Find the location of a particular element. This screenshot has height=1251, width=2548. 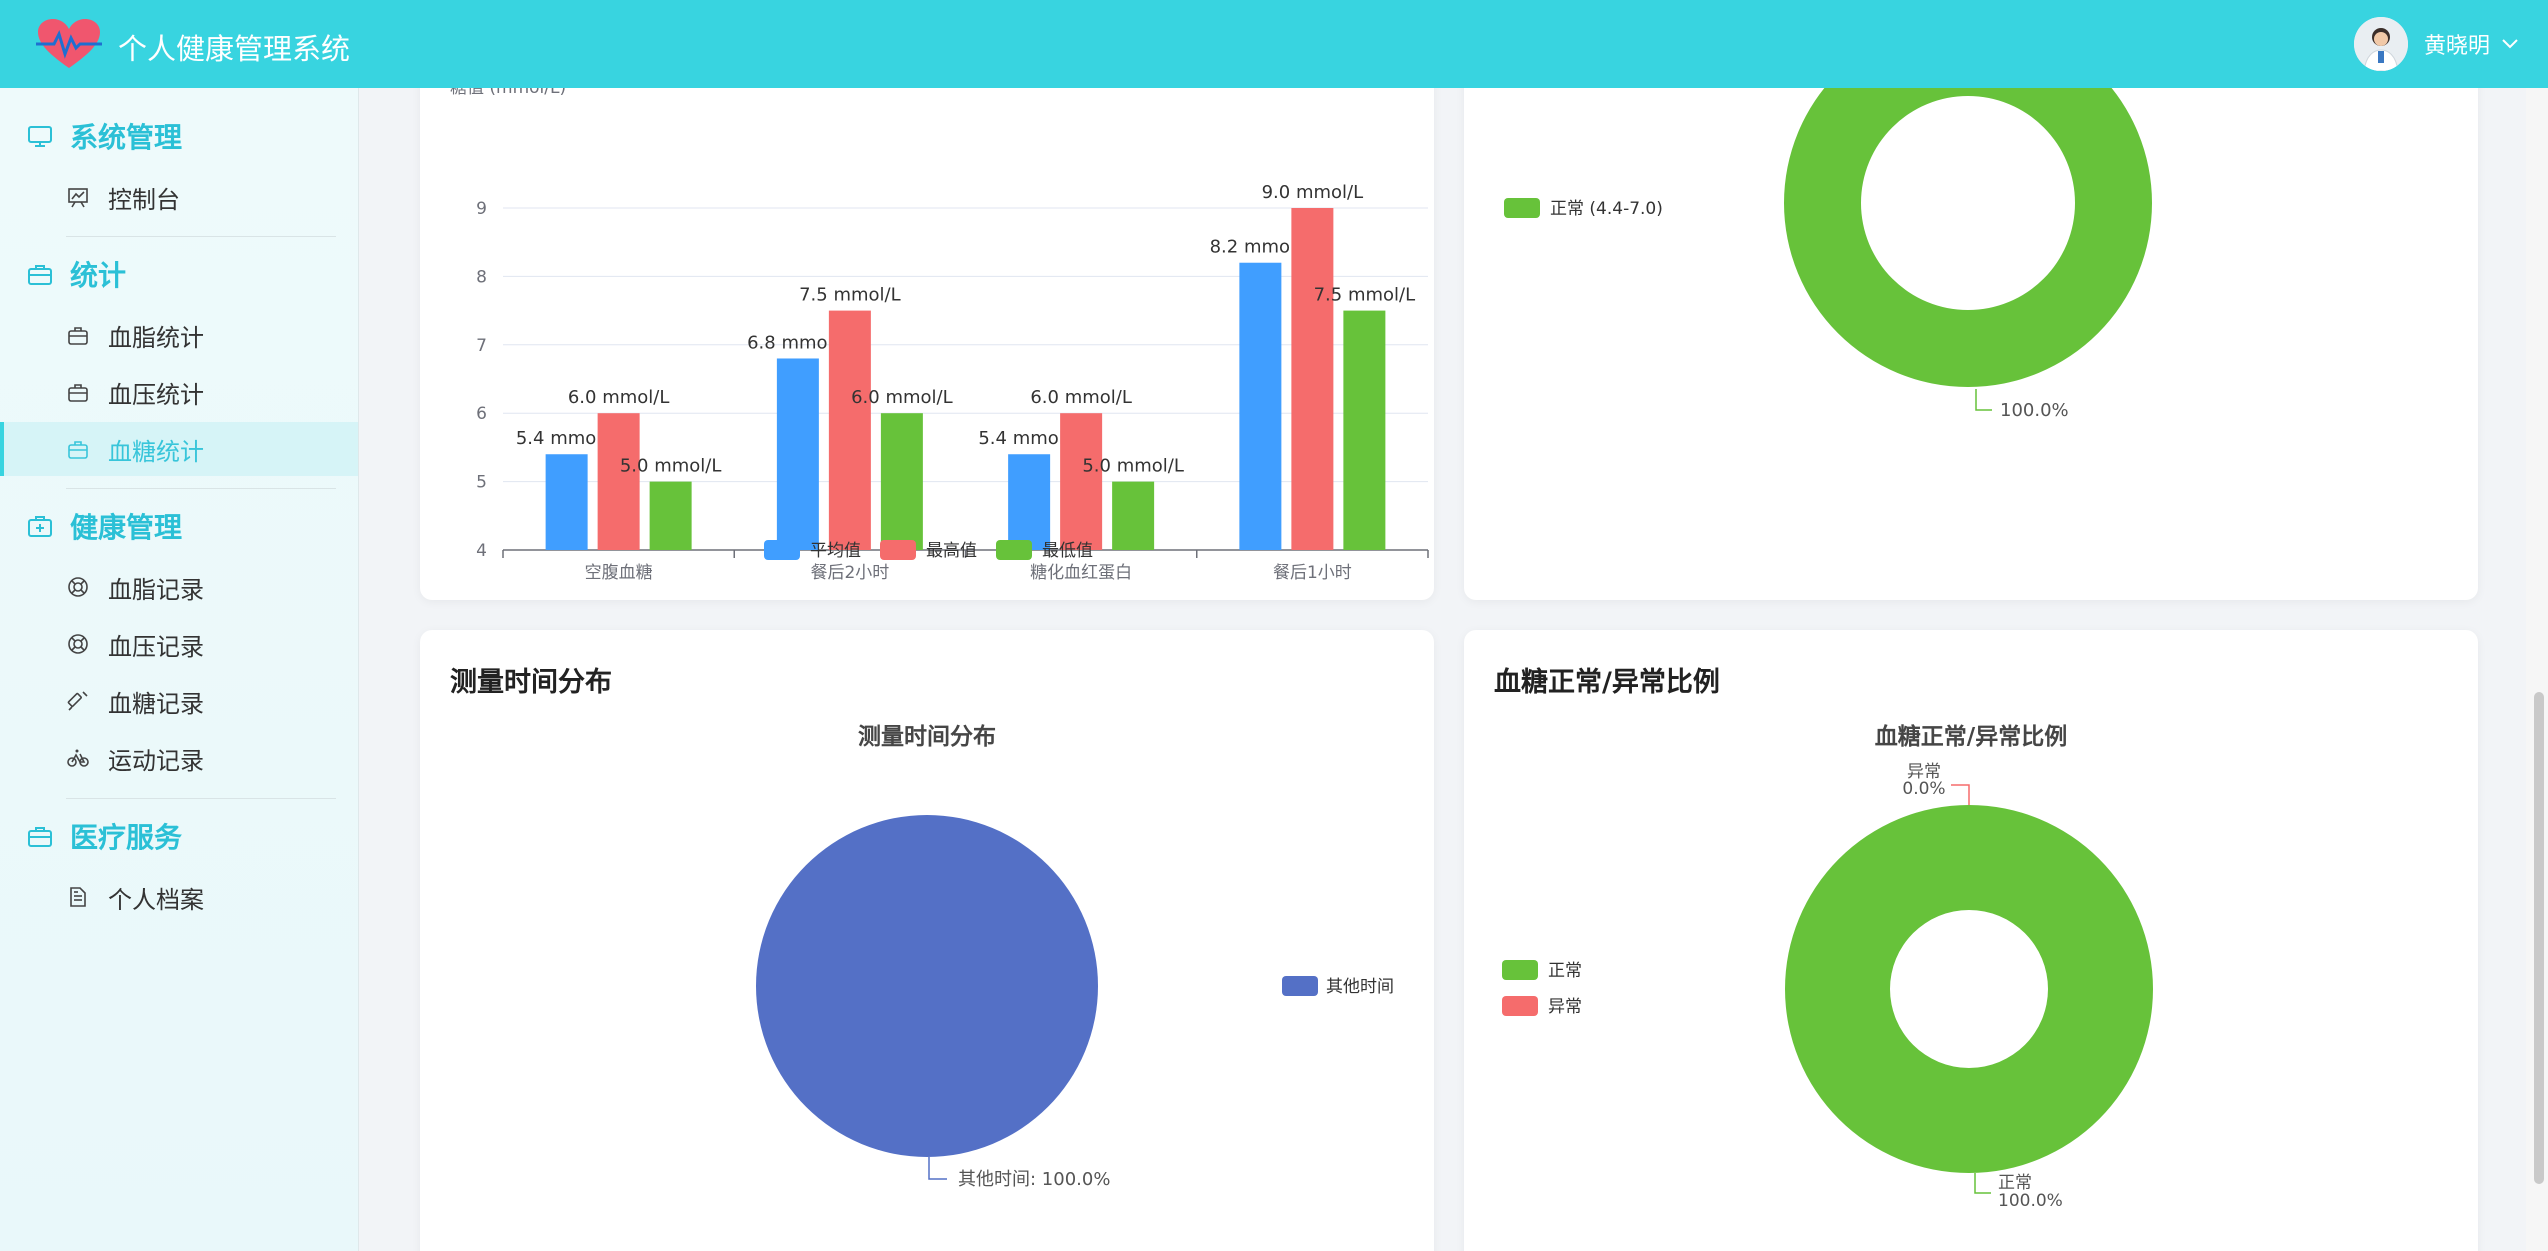

legend-label: 最高值 is located at coordinates (951, 551).